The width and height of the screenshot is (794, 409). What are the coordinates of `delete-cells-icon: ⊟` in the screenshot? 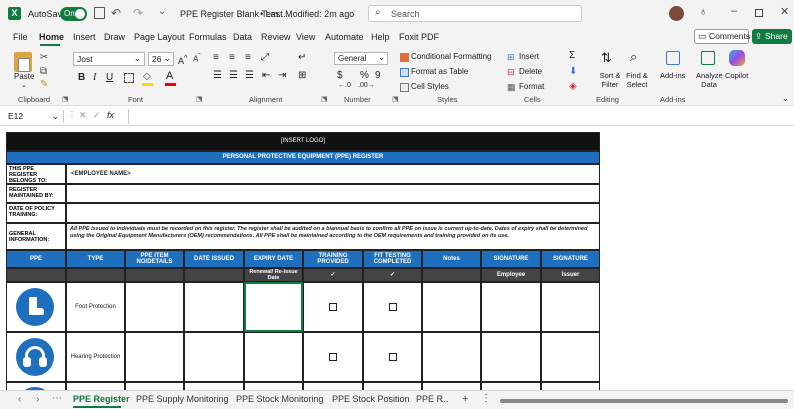 It's located at (511, 72).